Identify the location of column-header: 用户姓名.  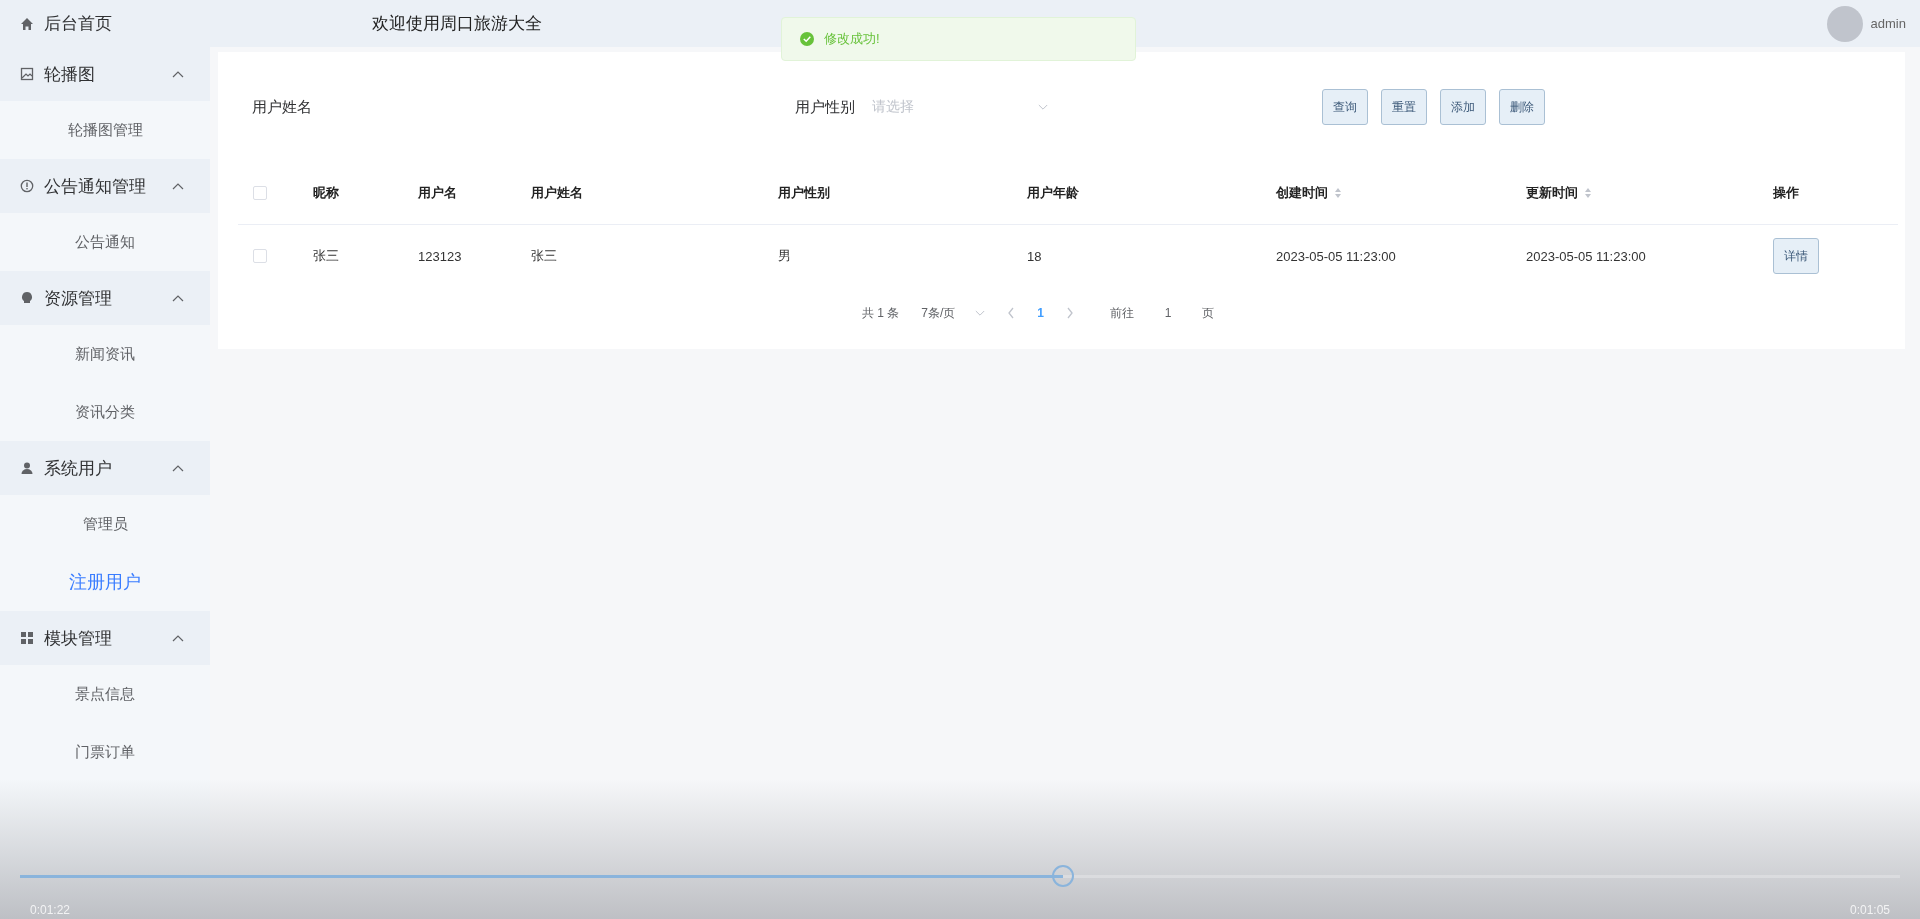
(557, 193).